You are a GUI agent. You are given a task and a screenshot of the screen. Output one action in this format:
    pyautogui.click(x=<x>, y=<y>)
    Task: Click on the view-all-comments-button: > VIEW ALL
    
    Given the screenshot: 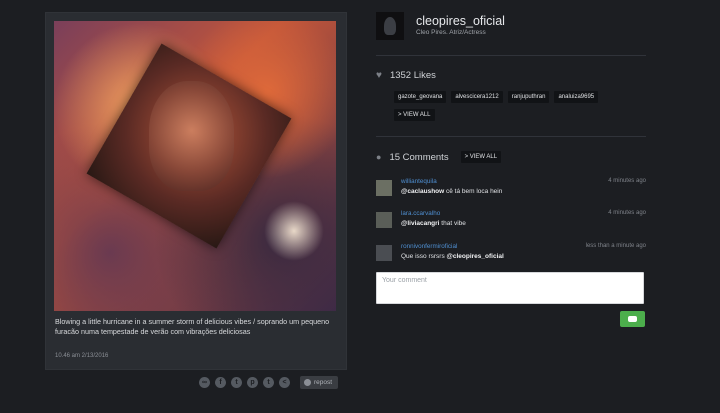 What is the action you would take?
    pyautogui.click(x=481, y=157)
    